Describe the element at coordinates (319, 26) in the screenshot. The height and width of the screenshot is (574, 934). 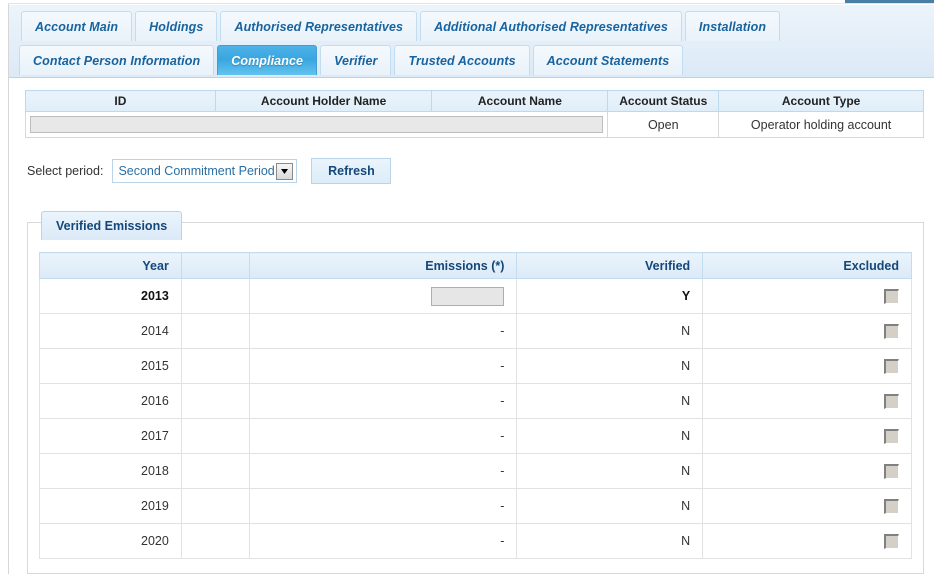
I see `tab-authorised-representatives: Authorised Representatives` at that location.